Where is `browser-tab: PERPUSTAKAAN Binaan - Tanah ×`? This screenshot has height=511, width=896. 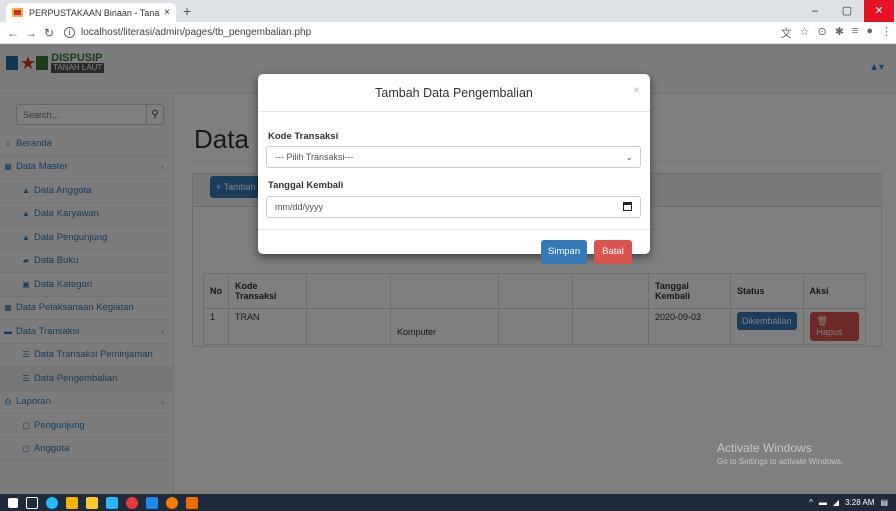 browser-tab: PERPUSTAKAAN Binaan - Tanah × is located at coordinates (91, 12).